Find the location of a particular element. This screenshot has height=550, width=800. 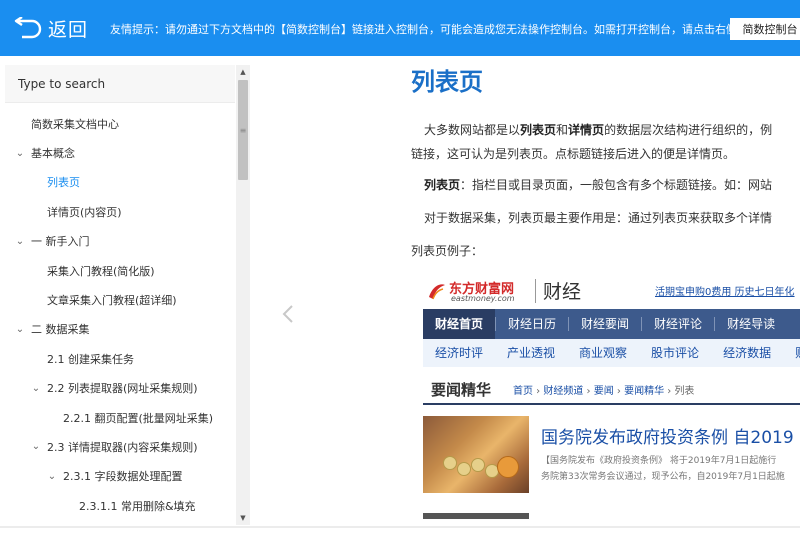

nav-finance-guide: 财经导读 is located at coordinates (751, 324).